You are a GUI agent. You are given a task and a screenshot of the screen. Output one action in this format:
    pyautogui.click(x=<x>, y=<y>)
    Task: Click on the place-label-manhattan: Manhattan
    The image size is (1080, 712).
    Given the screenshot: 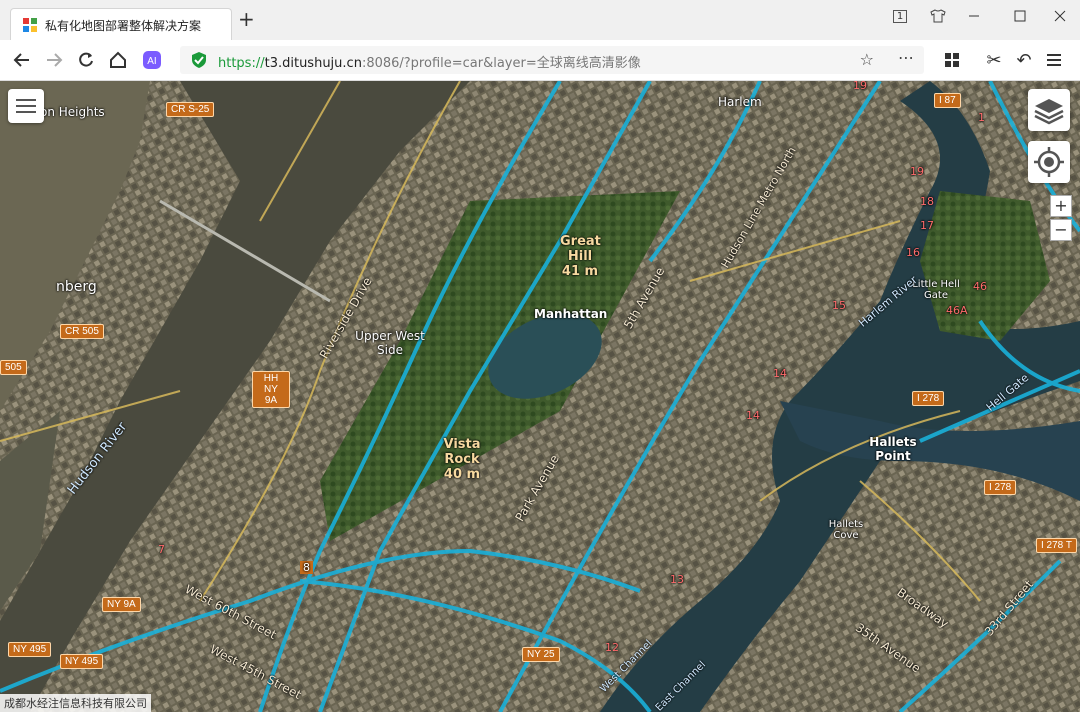 What is the action you would take?
    pyautogui.click(x=571, y=314)
    